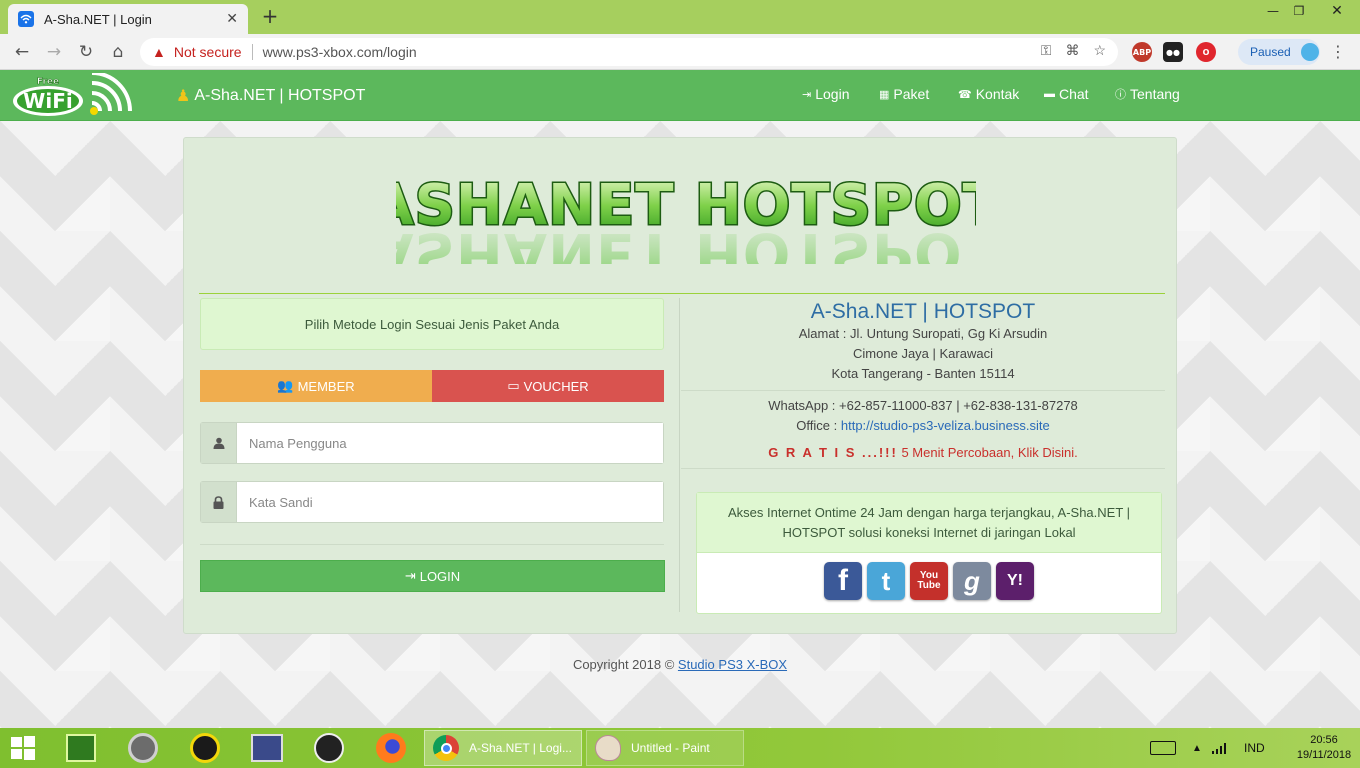  Describe the element at coordinates (680, 17) in the screenshot. I see `browser-tabstrip: A-Sha.NET | Login ✕ + — ❐ ✕` at that location.